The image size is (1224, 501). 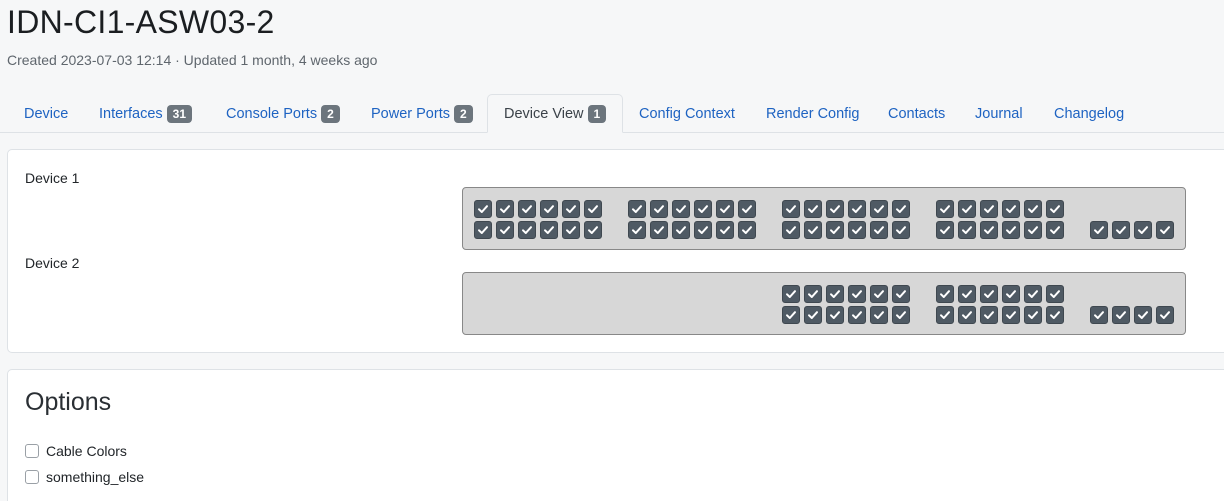 What do you see at coordinates (52, 178) in the screenshot?
I see `device-1-label: Device 1` at bounding box center [52, 178].